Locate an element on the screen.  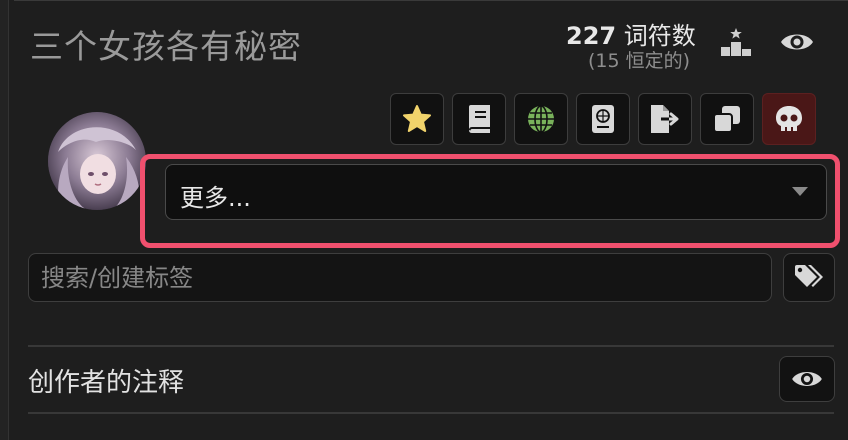
world-info-button is located at coordinates (541, 119).